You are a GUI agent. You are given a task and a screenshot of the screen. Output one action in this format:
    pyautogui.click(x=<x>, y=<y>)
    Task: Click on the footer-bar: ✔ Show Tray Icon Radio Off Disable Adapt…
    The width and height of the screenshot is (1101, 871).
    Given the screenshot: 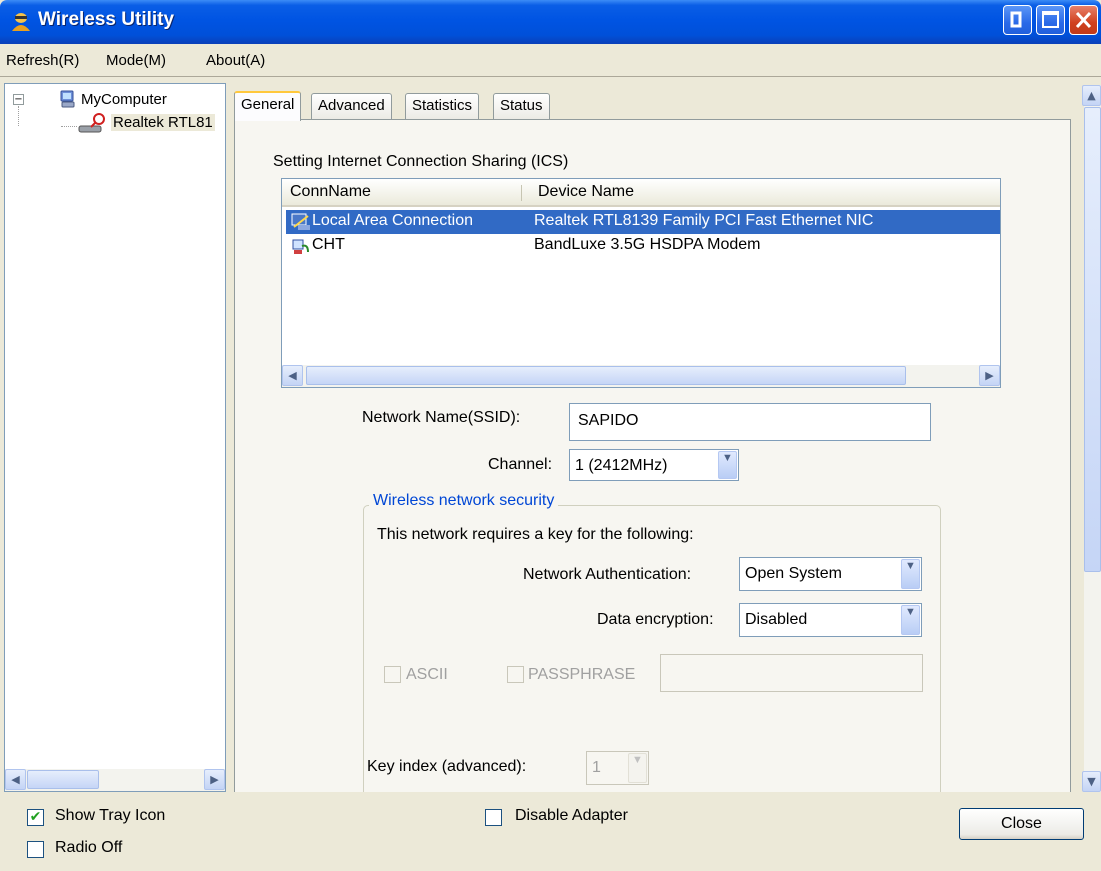 What is the action you would take?
    pyautogui.click(x=550, y=831)
    